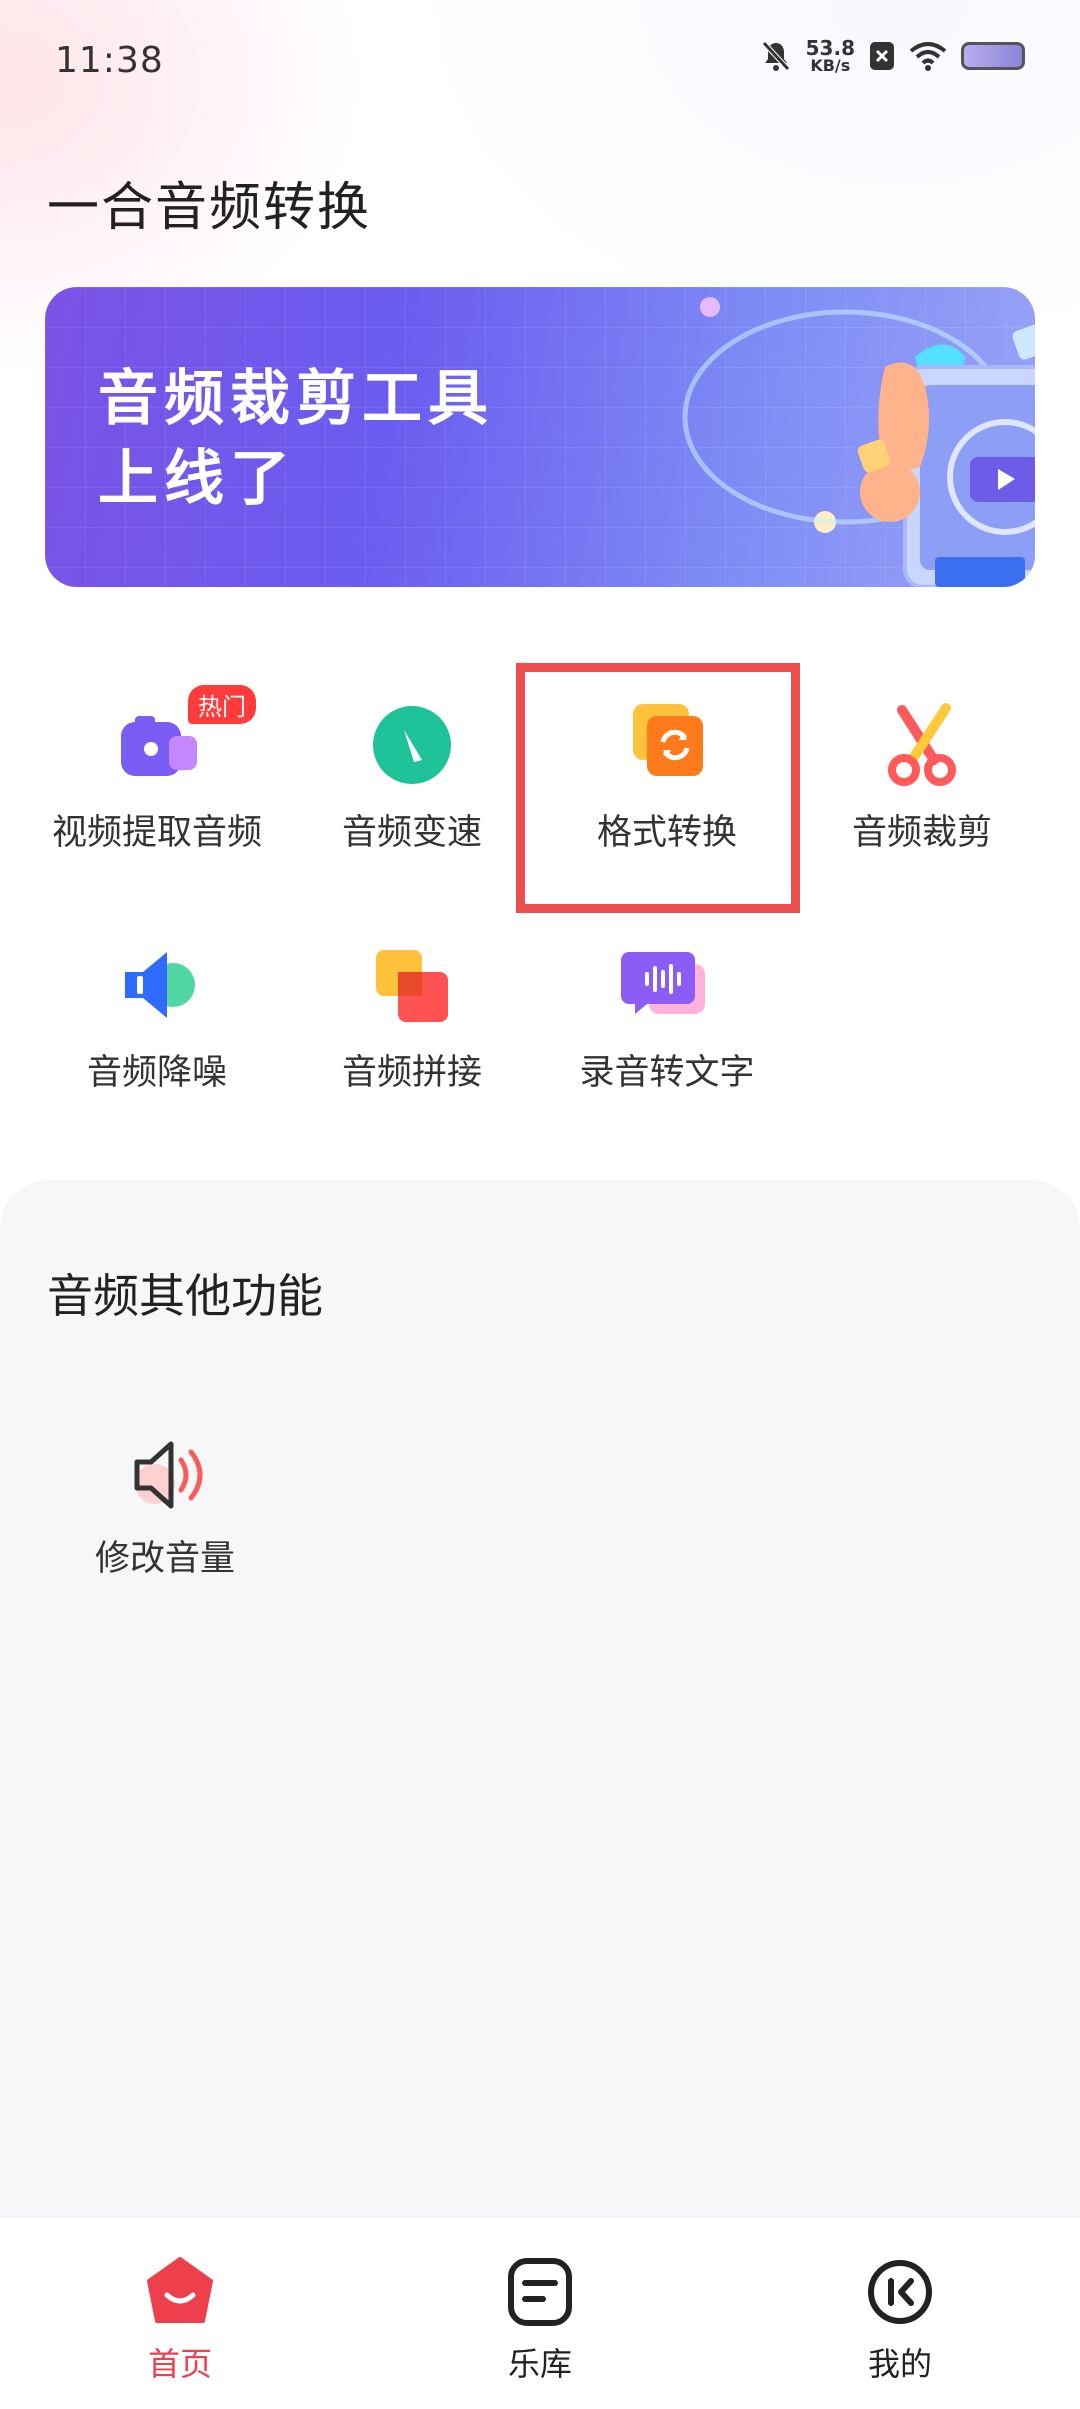 The image size is (1080, 2409). What do you see at coordinates (412, 986) in the screenshot?
I see `audio-merge-icon` at bounding box center [412, 986].